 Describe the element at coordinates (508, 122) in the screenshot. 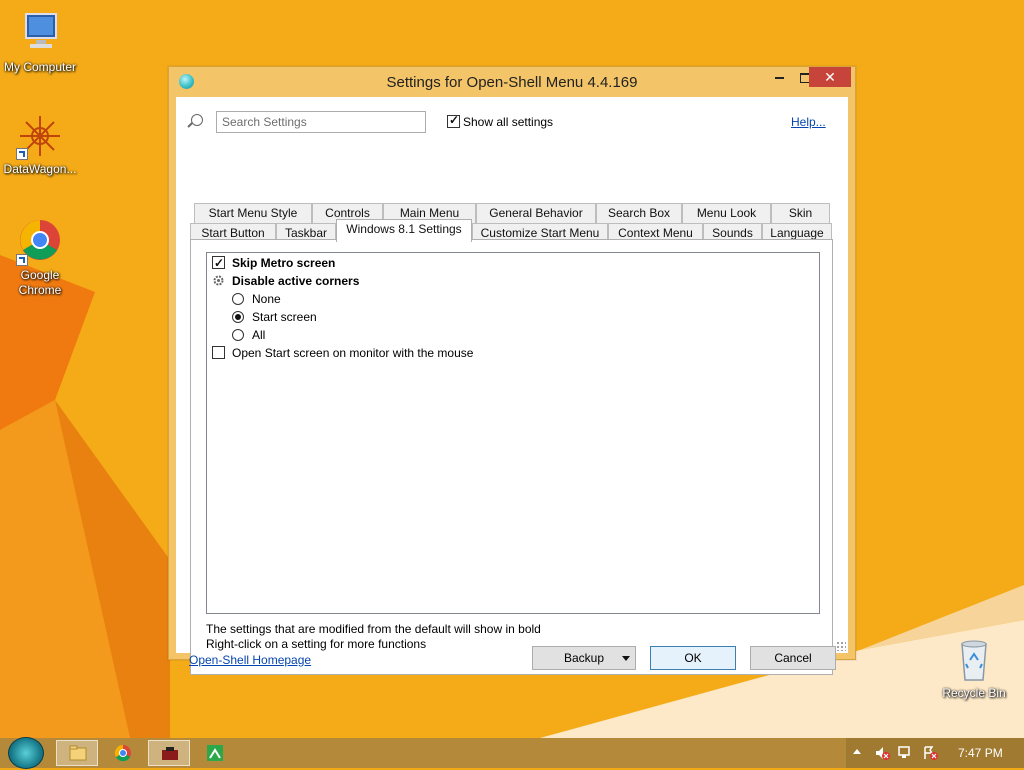

I see `show-all-settings-label: Show all settings` at that location.